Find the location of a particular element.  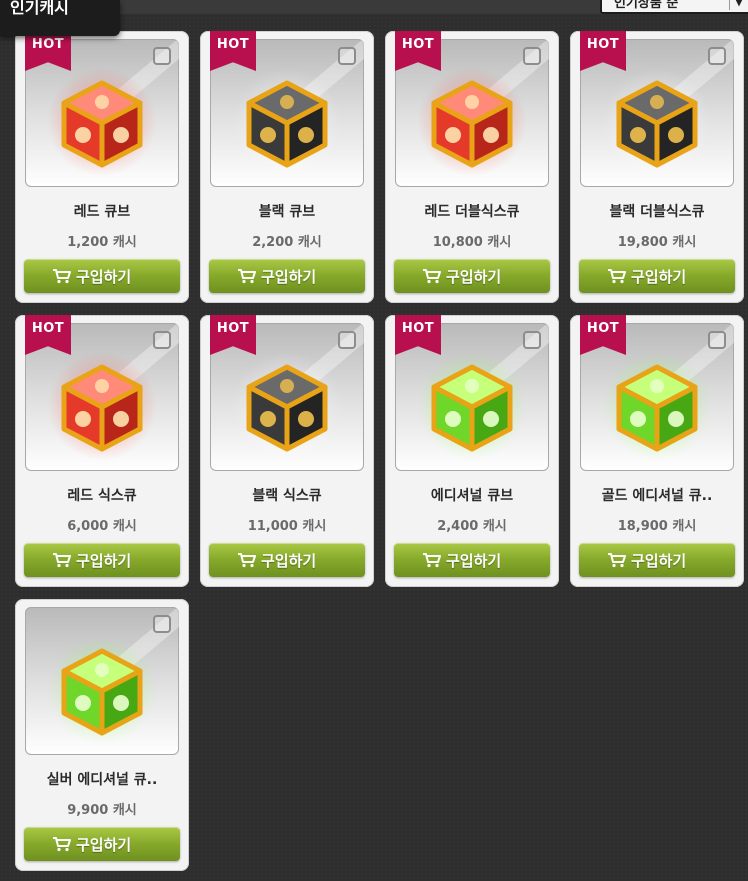

product-card: HOT 블랙 식스큐 11,000 캐시구입하기 is located at coordinates (287, 451).